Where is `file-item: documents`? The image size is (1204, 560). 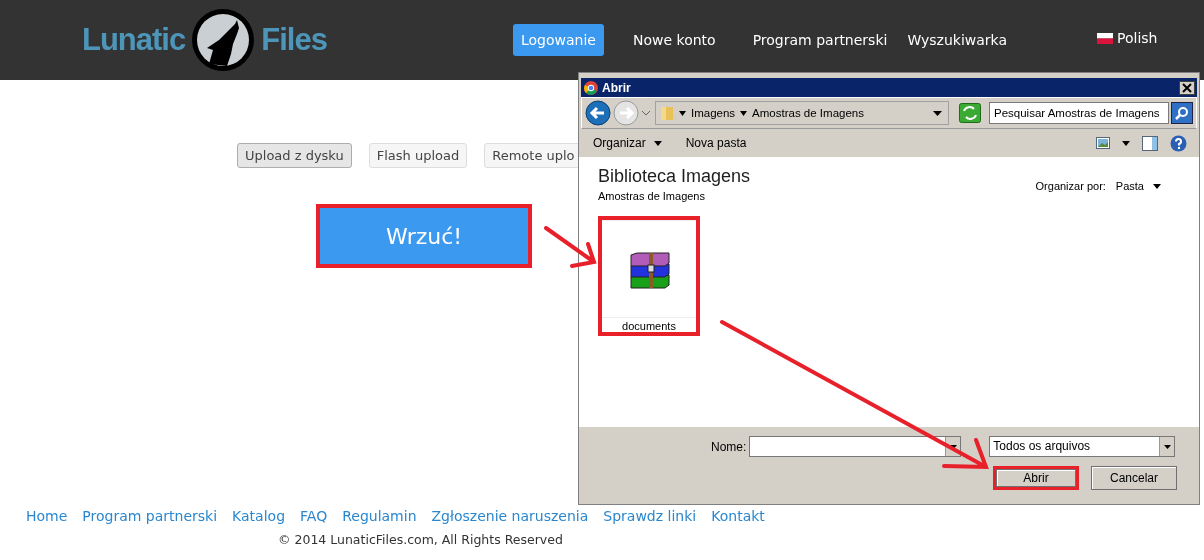
file-item: documents is located at coordinates (649, 276).